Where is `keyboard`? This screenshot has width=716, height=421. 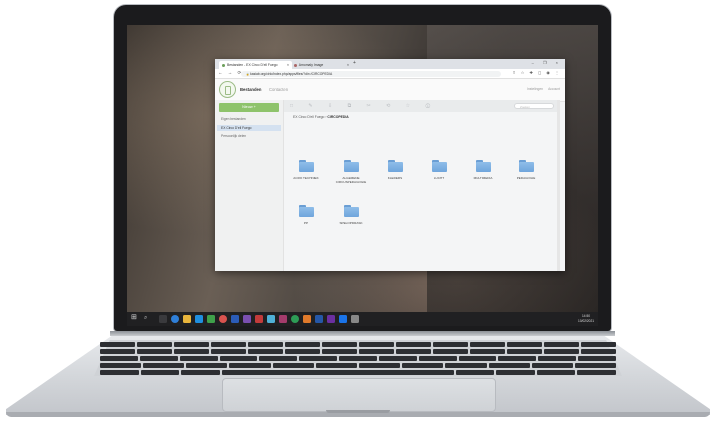
keyboard is located at coordinates (358, 358).